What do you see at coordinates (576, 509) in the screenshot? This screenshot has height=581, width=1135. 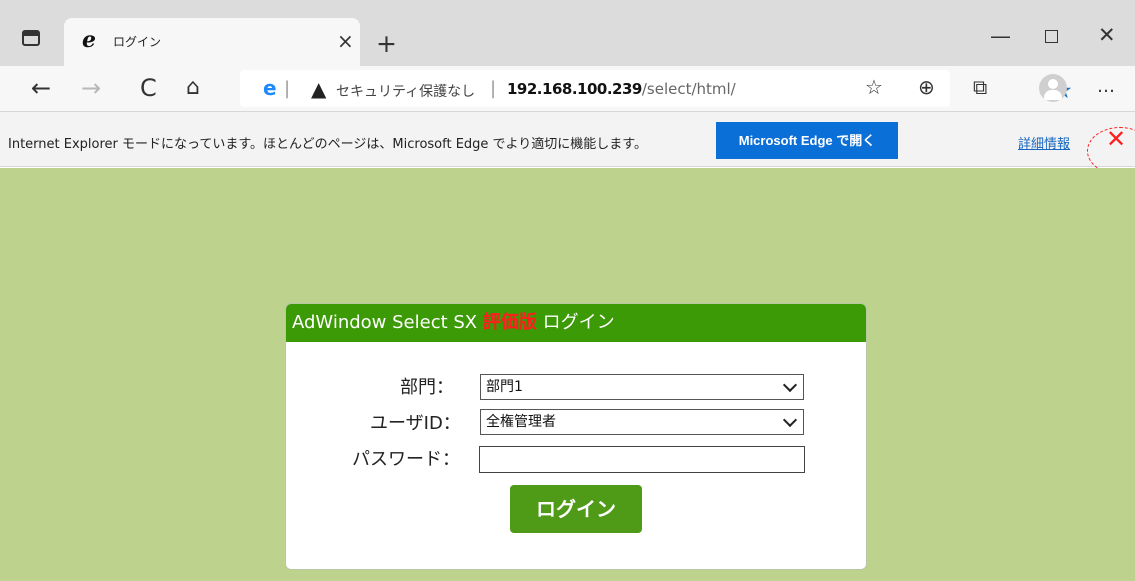 I see `login-button: ログイン` at bounding box center [576, 509].